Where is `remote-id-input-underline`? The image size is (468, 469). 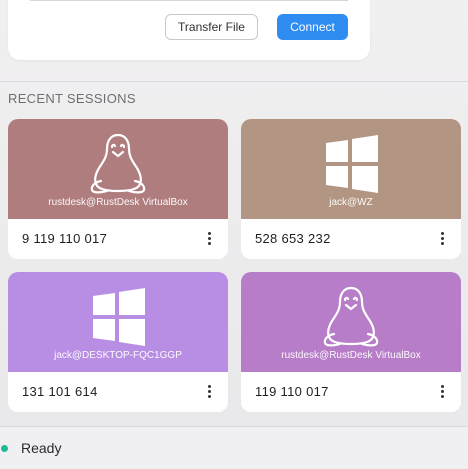 remote-id-input-underline is located at coordinates (189, 0).